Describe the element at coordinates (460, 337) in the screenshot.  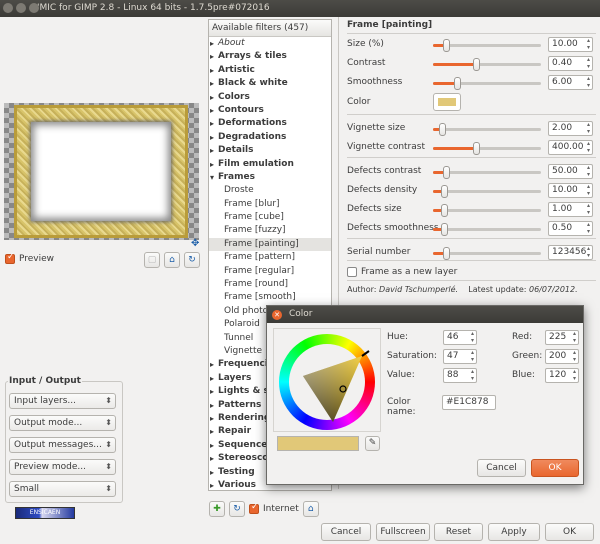
I see `hue-spinbox: 46` at that location.